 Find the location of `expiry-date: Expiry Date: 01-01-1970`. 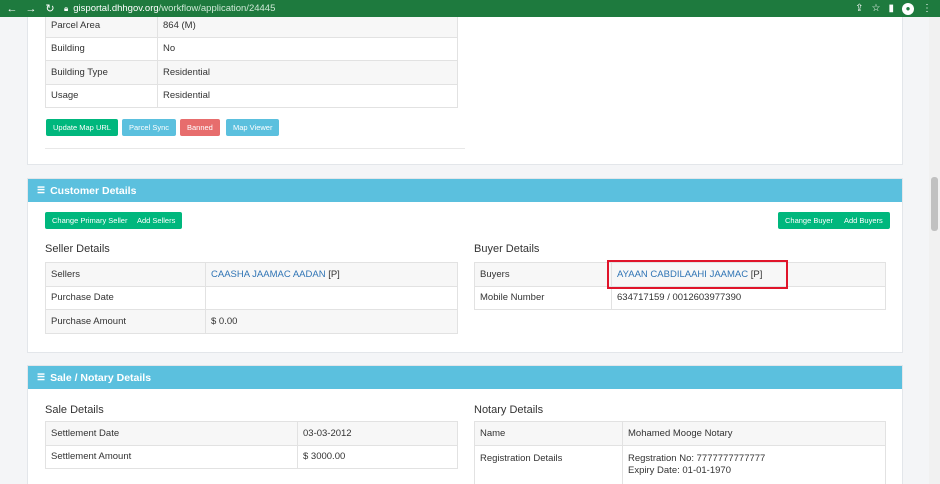

expiry-date: Expiry Date: 01-01-1970 is located at coordinates (679, 470).